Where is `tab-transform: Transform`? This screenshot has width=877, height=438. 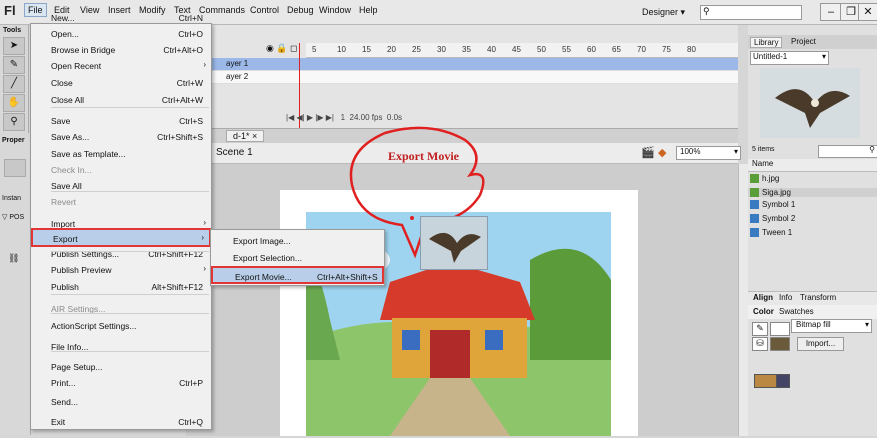 tab-transform: Transform is located at coordinates (818, 297).